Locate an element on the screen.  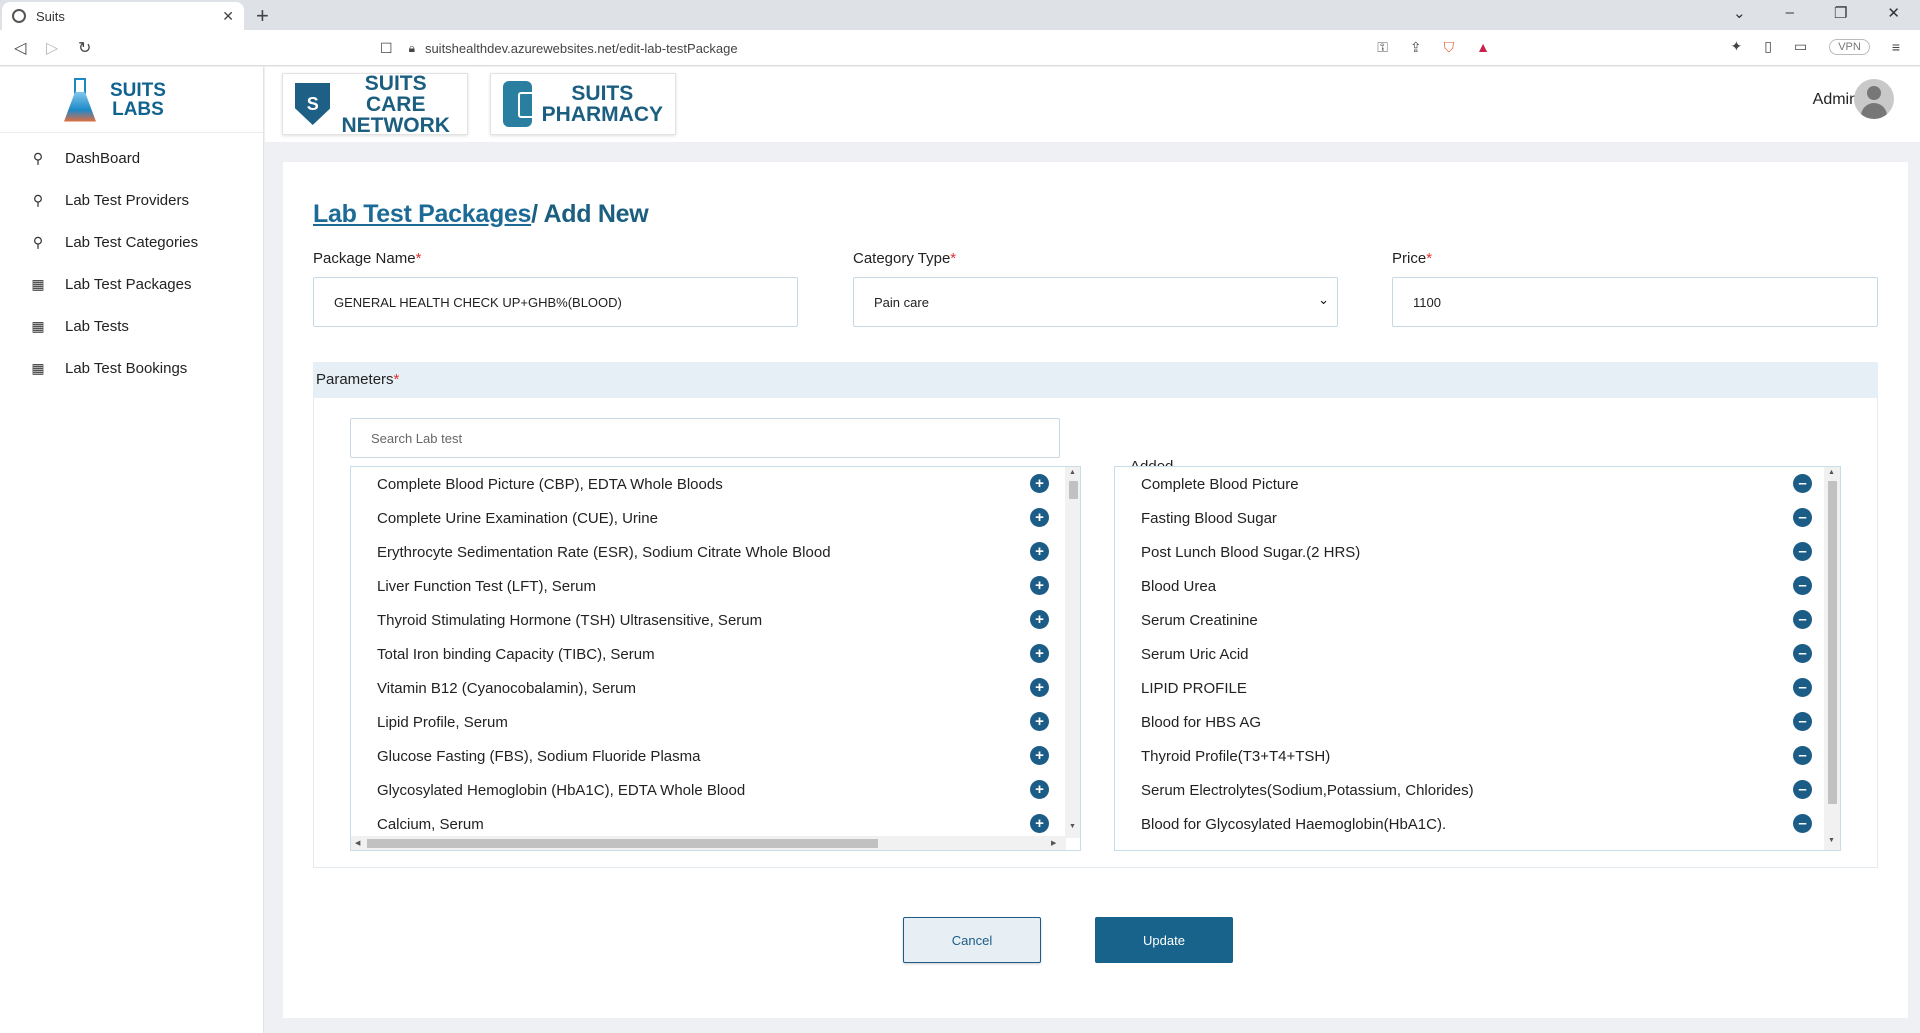
breadcrumb-link: Lab Test Packages is located at coordinates (422, 214).